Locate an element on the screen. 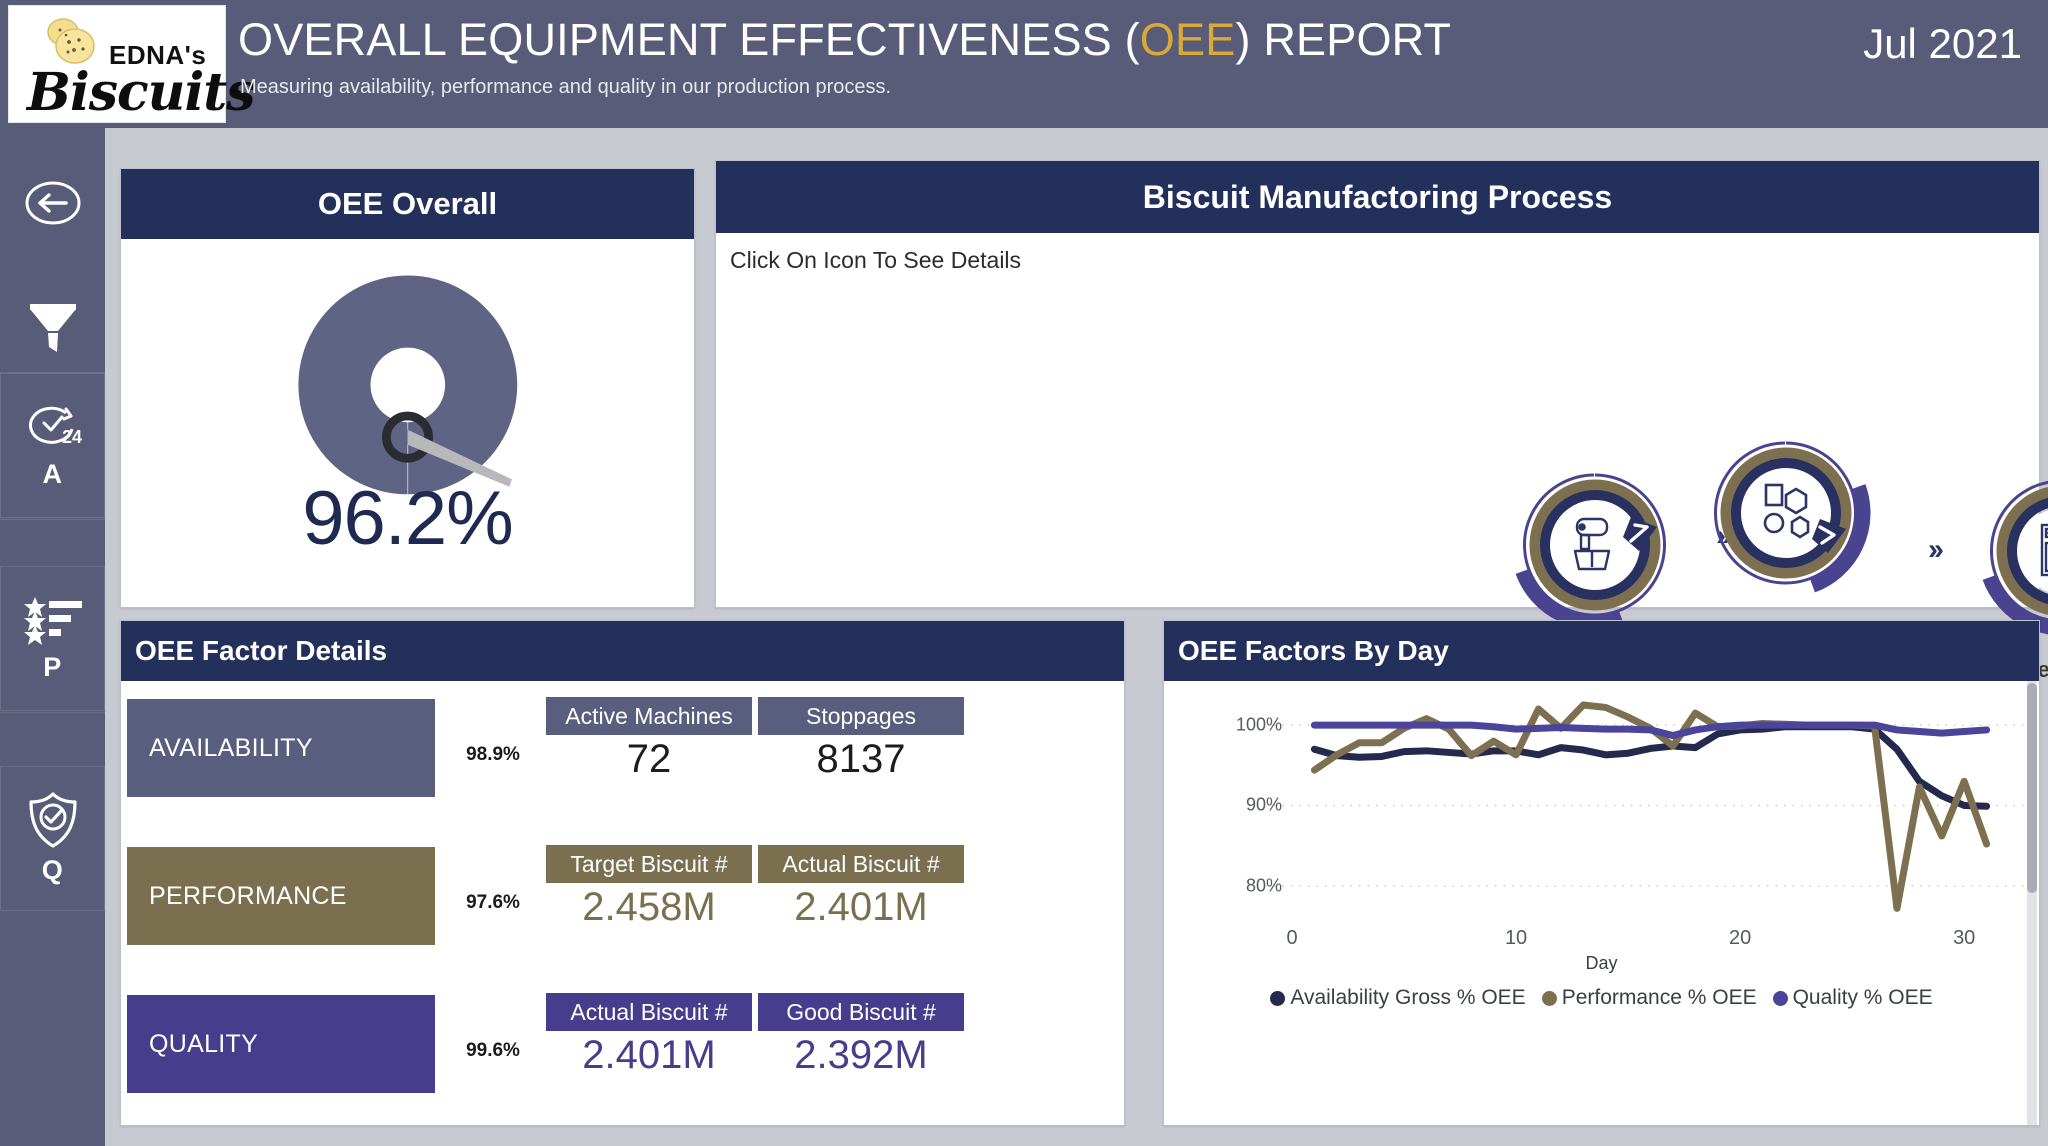 This screenshot has height=1146, width=2048. sidebar-item-availability: 24 A is located at coordinates (52, 445).